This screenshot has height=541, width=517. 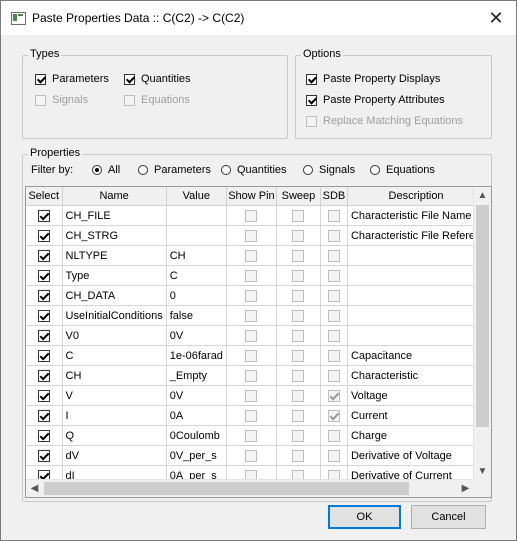 I want to click on table-row: CH_FILE Characteristic File Name, so click(x=256, y=215).